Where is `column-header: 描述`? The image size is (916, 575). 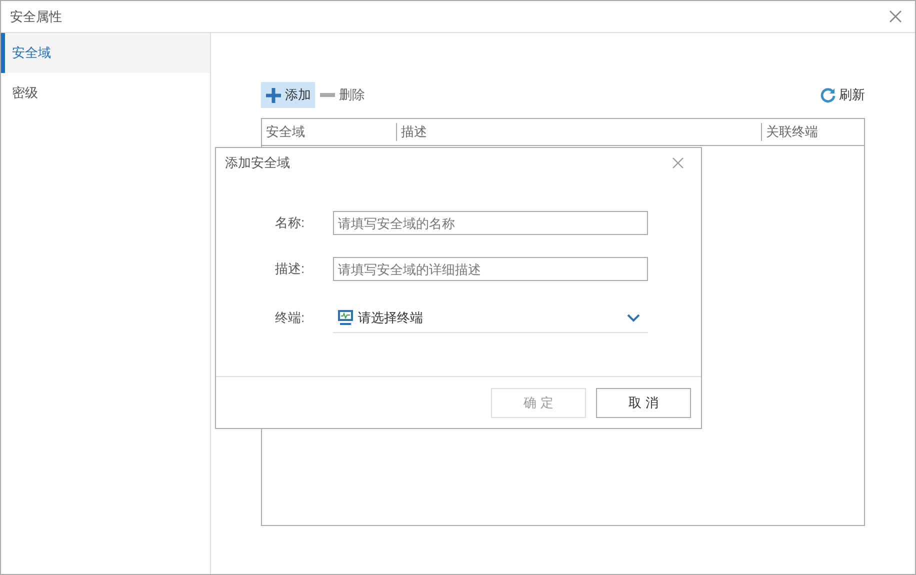
column-header: 描述 is located at coordinates (578, 132).